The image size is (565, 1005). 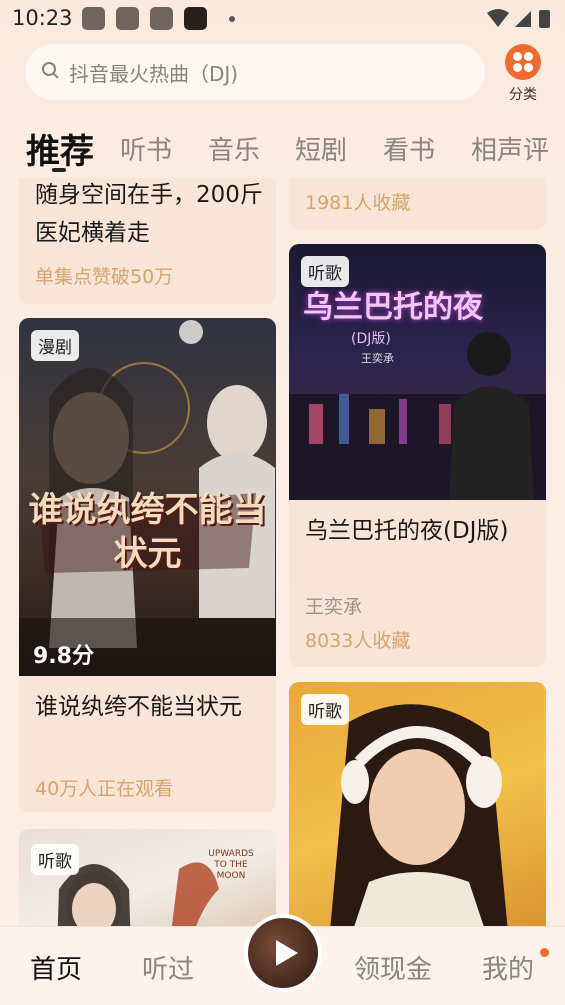 What do you see at coordinates (147, 532) in the screenshot?
I see `drama-poster-text: 谁说纨绔不能当状元` at bounding box center [147, 532].